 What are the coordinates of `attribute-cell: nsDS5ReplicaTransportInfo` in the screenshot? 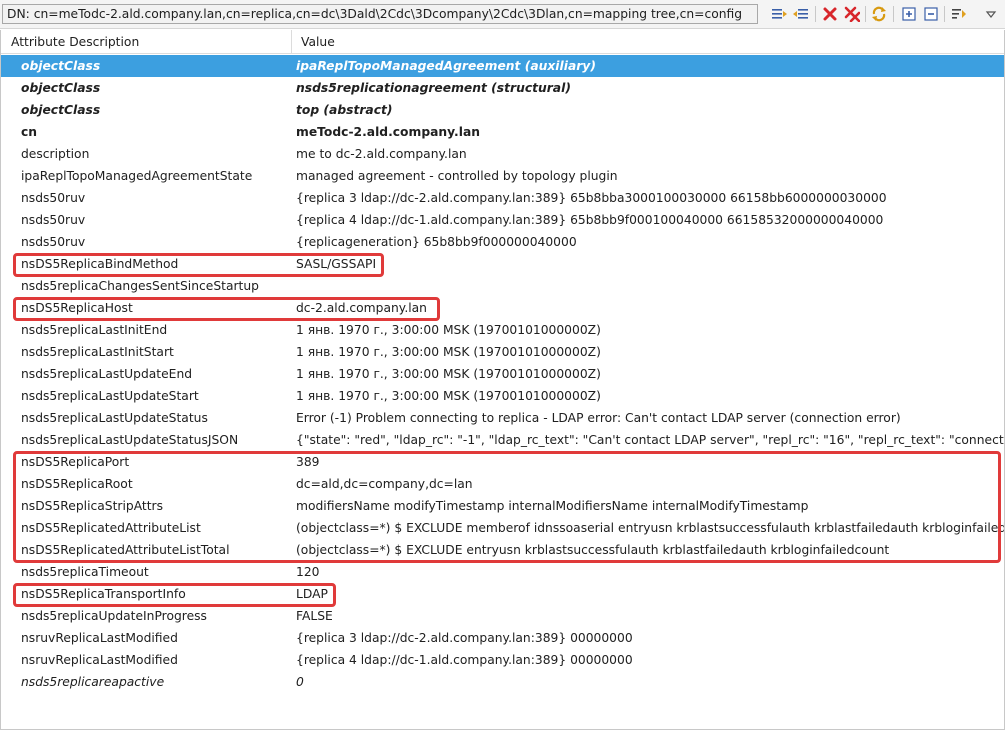 It's located at (103, 594).